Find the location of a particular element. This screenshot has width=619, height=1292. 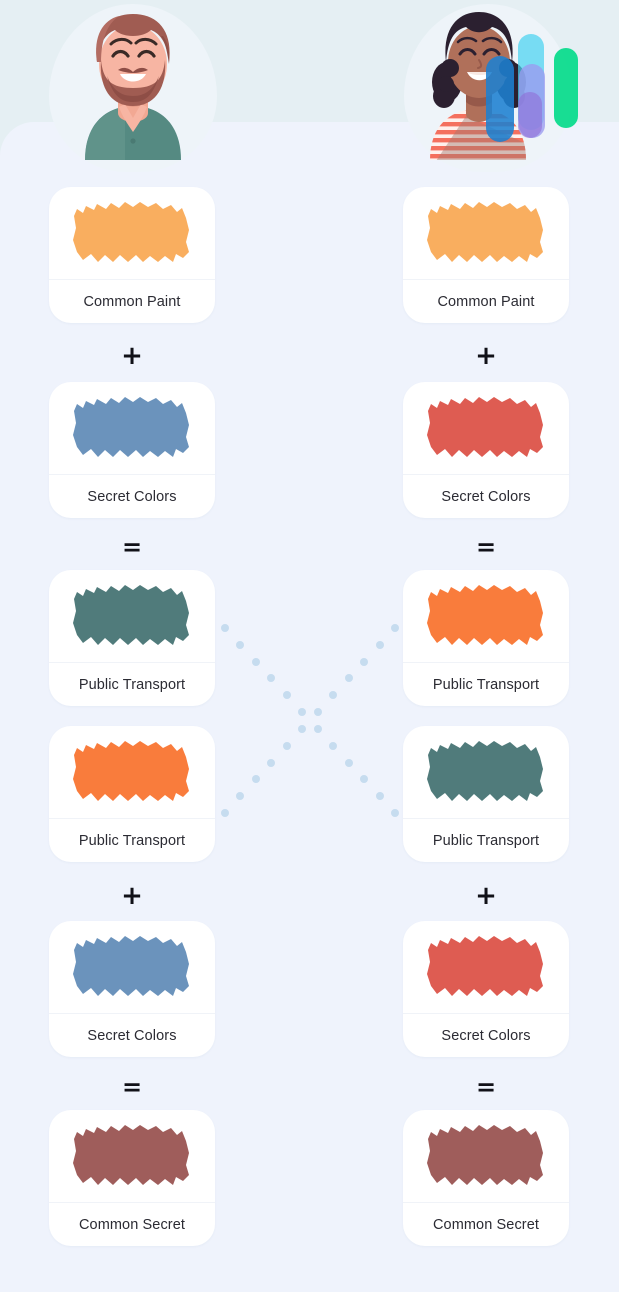

bearded-man-avatar is located at coordinates (133, 85).